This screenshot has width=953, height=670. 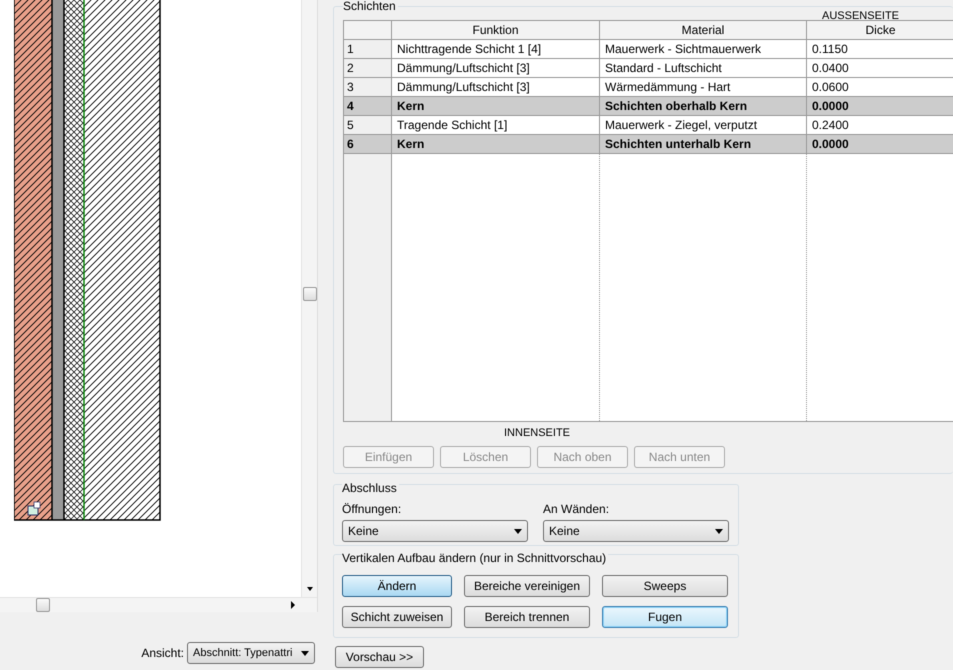 I want to click on column-header, so click(x=368, y=30).